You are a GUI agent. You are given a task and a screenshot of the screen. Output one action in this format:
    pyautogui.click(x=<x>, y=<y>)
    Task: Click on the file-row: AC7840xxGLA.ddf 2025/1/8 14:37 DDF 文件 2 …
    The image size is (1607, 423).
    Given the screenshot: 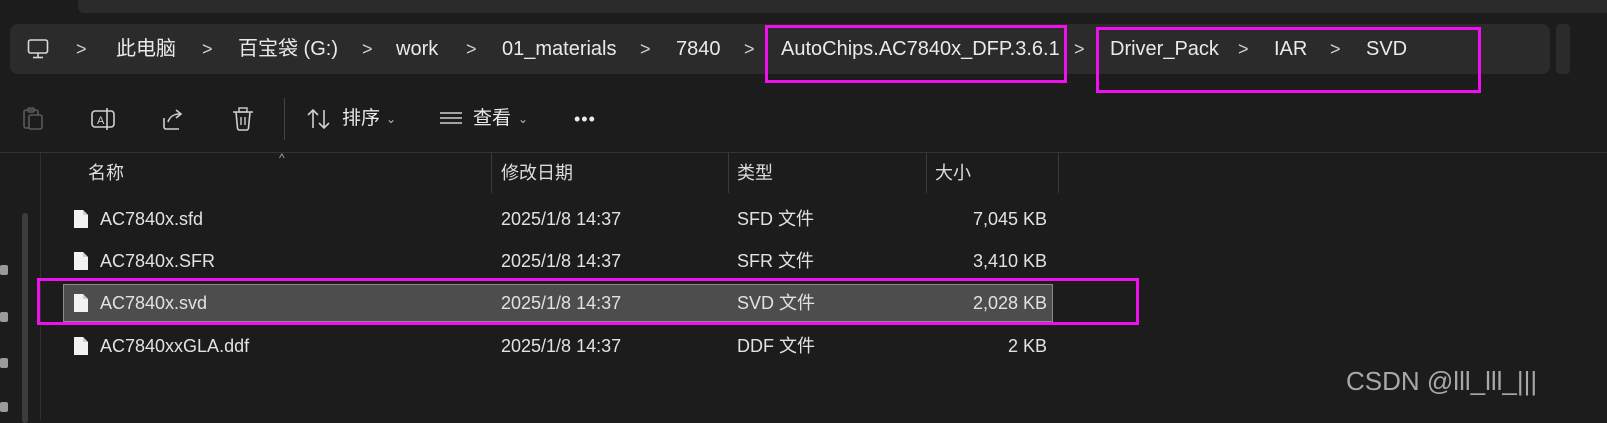 What is the action you would take?
    pyautogui.click(x=558, y=346)
    